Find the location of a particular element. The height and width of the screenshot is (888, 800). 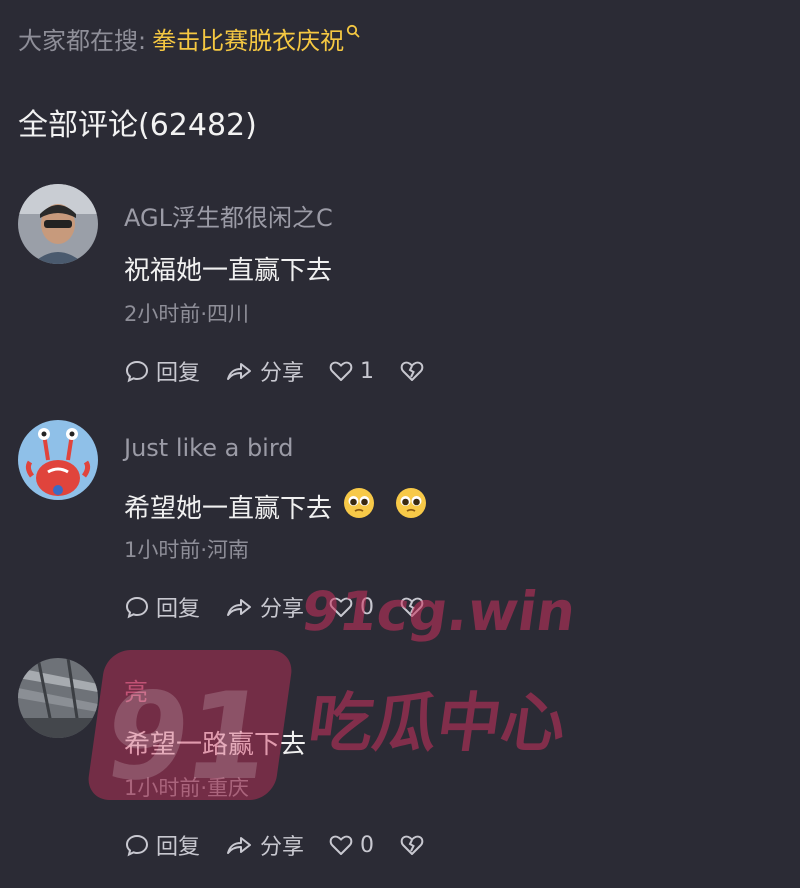

comments-count-heading: 全部评论(62482) is located at coordinates (137, 125).